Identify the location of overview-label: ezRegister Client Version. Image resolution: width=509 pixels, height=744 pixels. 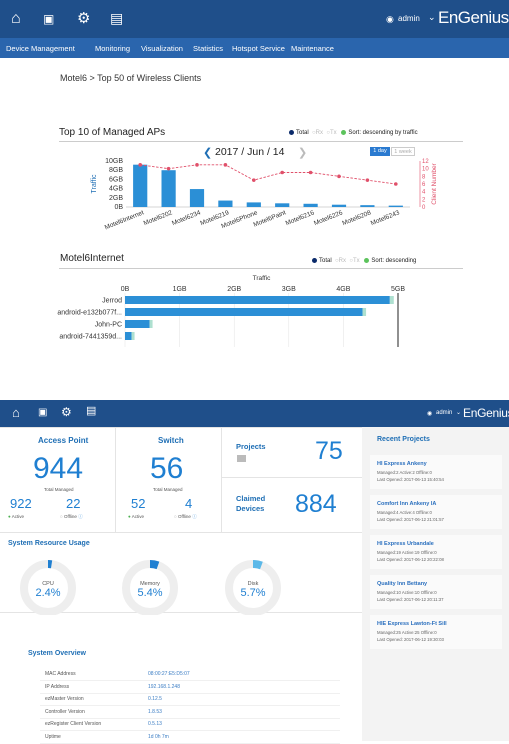
(73, 724).